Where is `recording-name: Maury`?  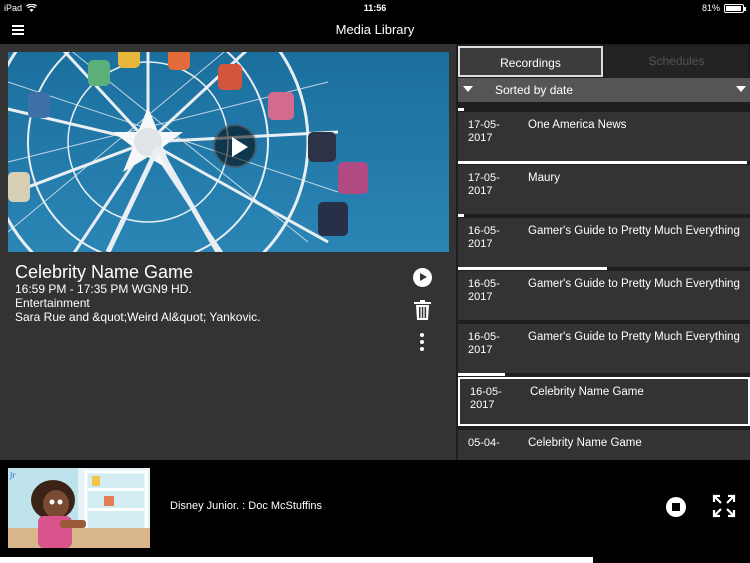 recording-name: Maury is located at coordinates (544, 178).